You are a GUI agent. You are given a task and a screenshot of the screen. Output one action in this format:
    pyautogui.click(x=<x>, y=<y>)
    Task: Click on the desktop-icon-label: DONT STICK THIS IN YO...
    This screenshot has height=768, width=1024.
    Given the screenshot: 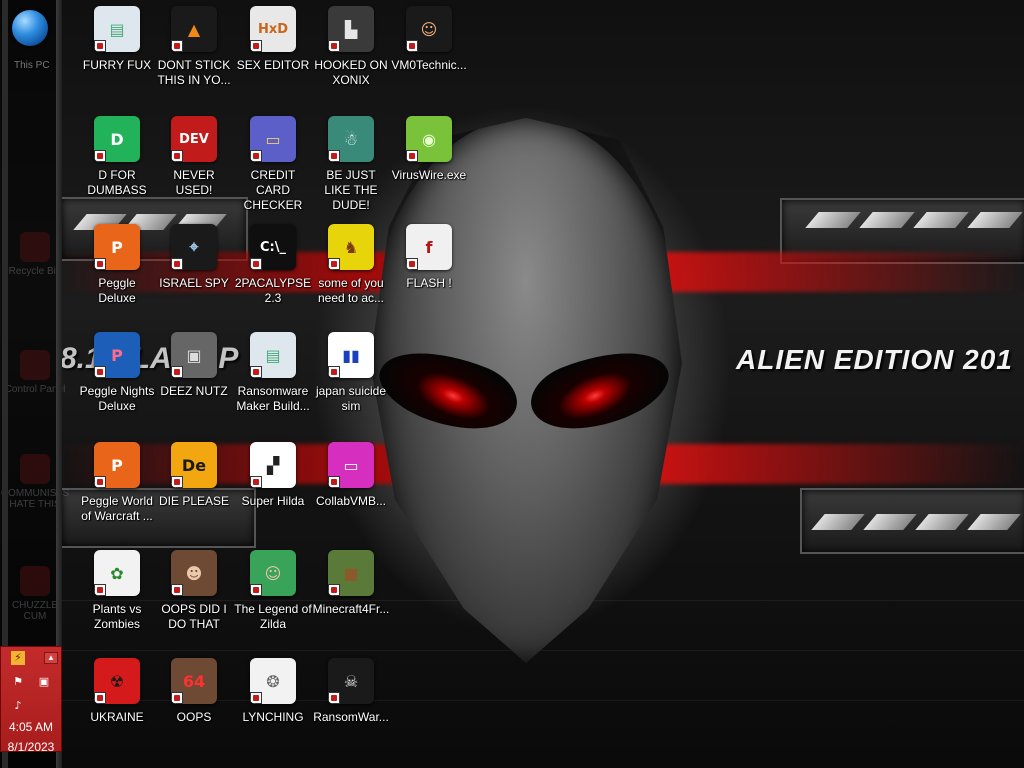 What is the action you would take?
    pyautogui.click(x=194, y=72)
    